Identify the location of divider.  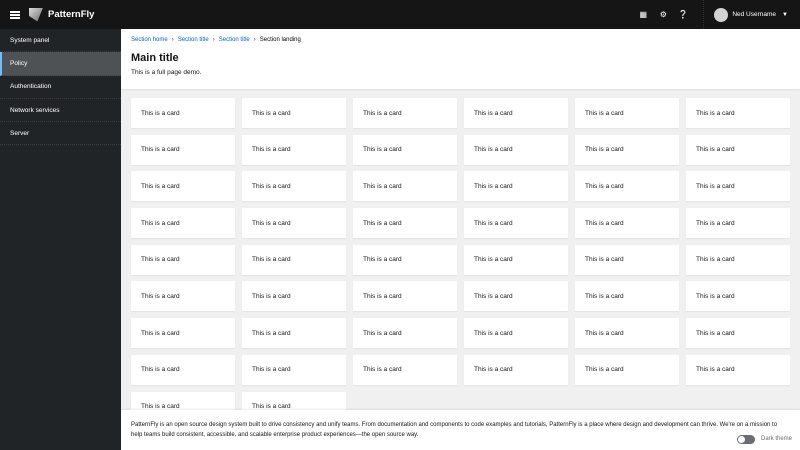
(704, 14).